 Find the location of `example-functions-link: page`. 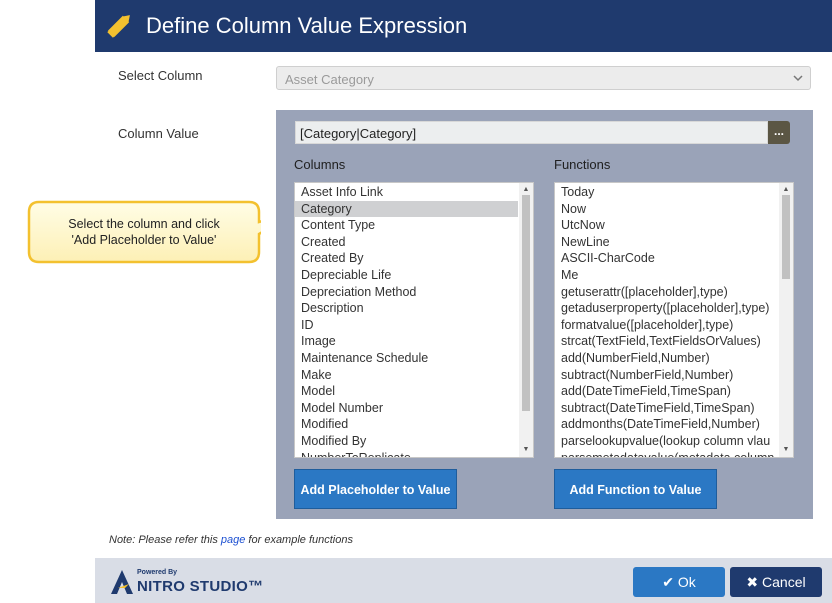

example-functions-link: page is located at coordinates (233, 540).